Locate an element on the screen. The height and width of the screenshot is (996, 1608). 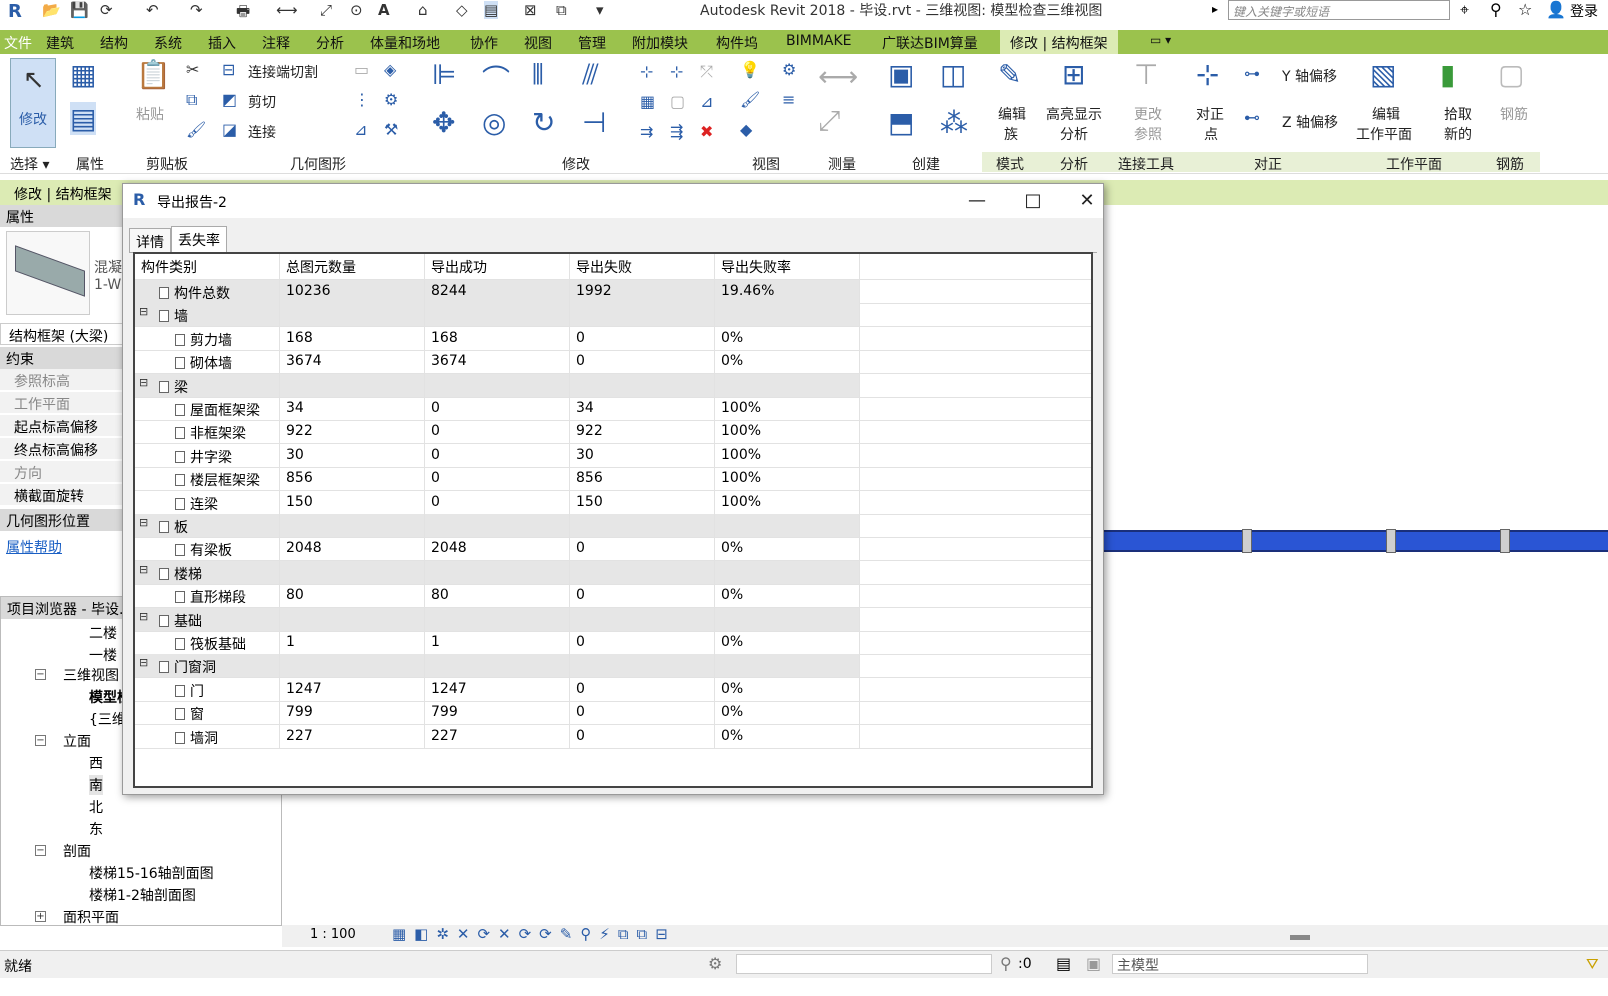
justify-point-icon: ⊹ is located at coordinates (1207, 74).